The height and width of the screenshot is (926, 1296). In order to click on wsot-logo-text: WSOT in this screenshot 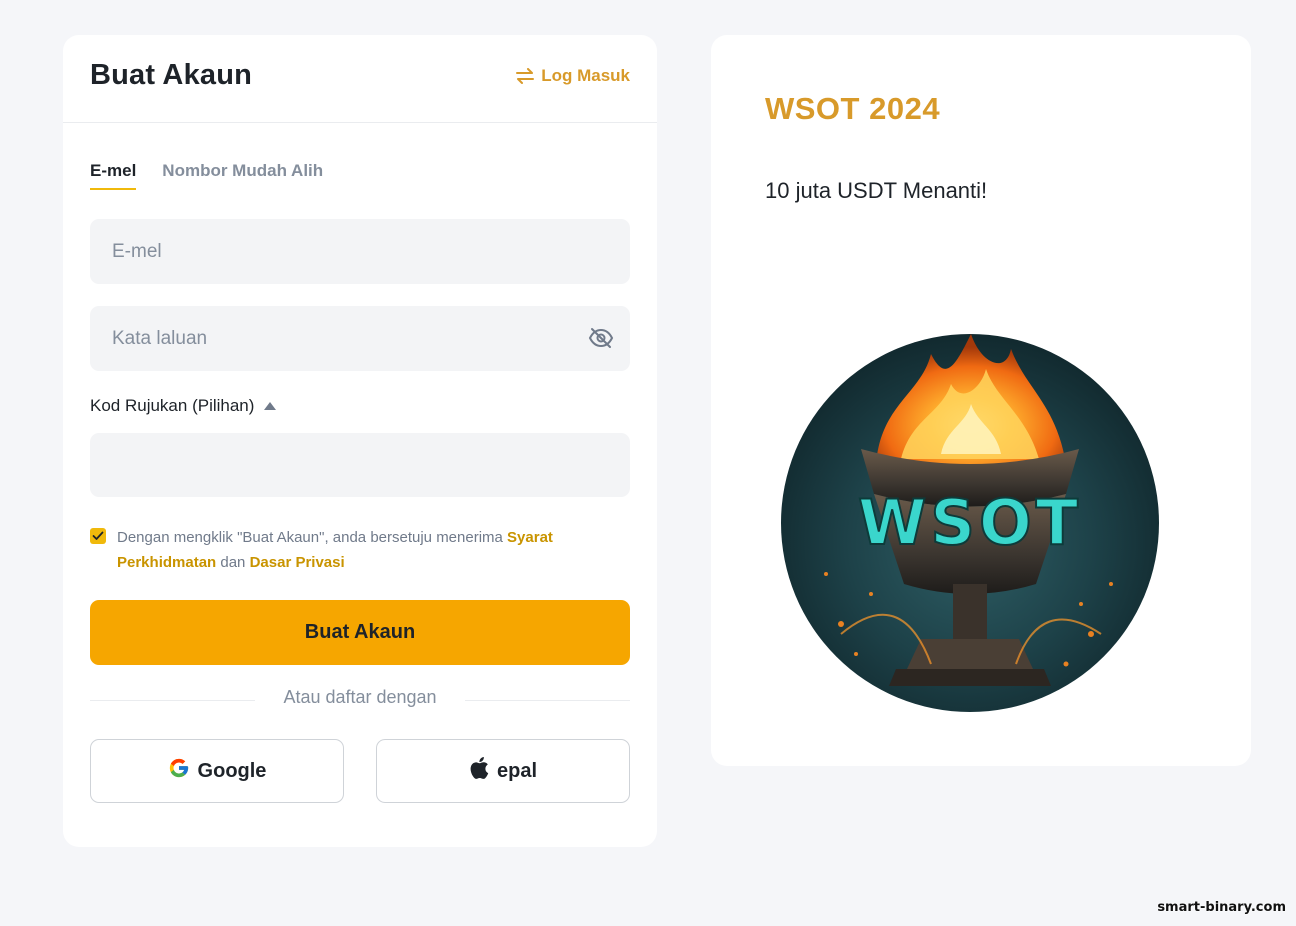, I will do `click(970, 522)`.